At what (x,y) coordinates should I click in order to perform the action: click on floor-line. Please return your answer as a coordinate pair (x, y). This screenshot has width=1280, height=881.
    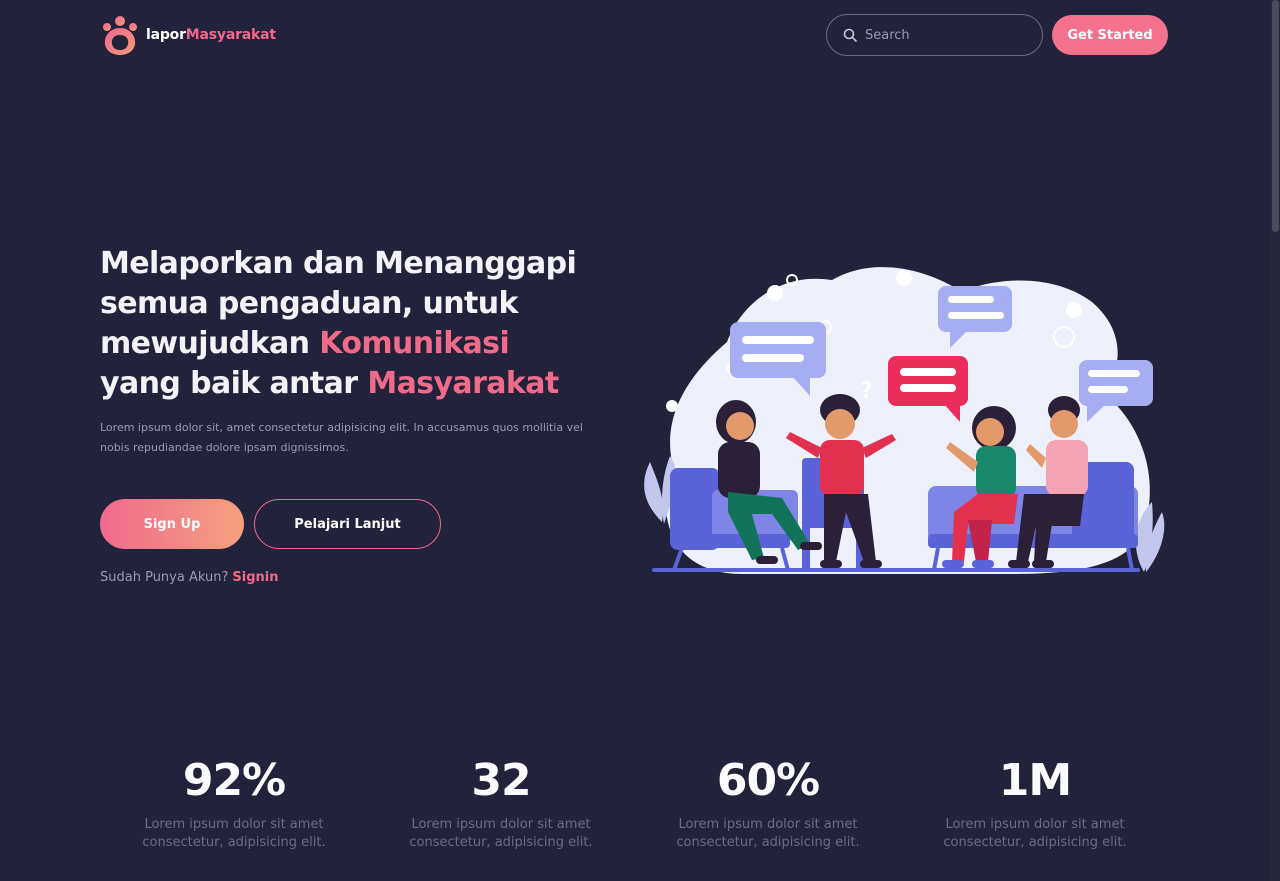
    Looking at the image, I should click on (896, 570).